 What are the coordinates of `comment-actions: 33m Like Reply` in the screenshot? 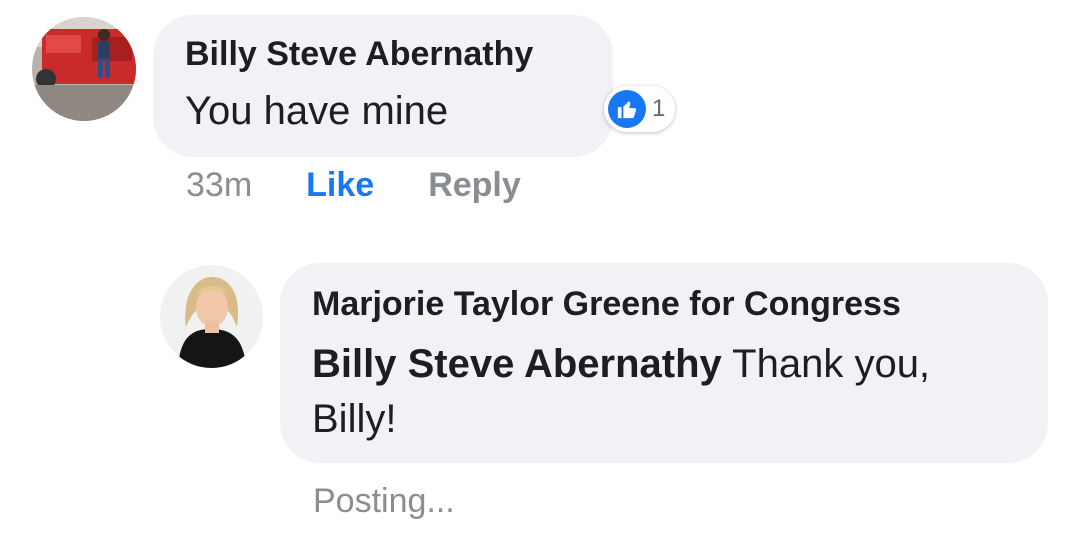 It's located at (353, 185).